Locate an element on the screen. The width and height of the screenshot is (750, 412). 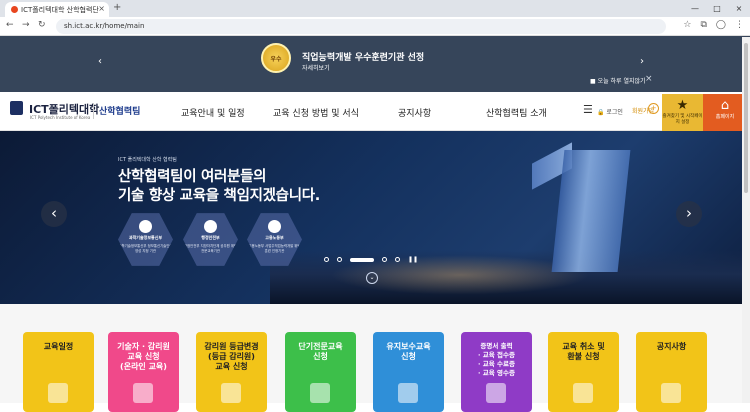
window-controls: — □ × is located at coordinates (717, 8).